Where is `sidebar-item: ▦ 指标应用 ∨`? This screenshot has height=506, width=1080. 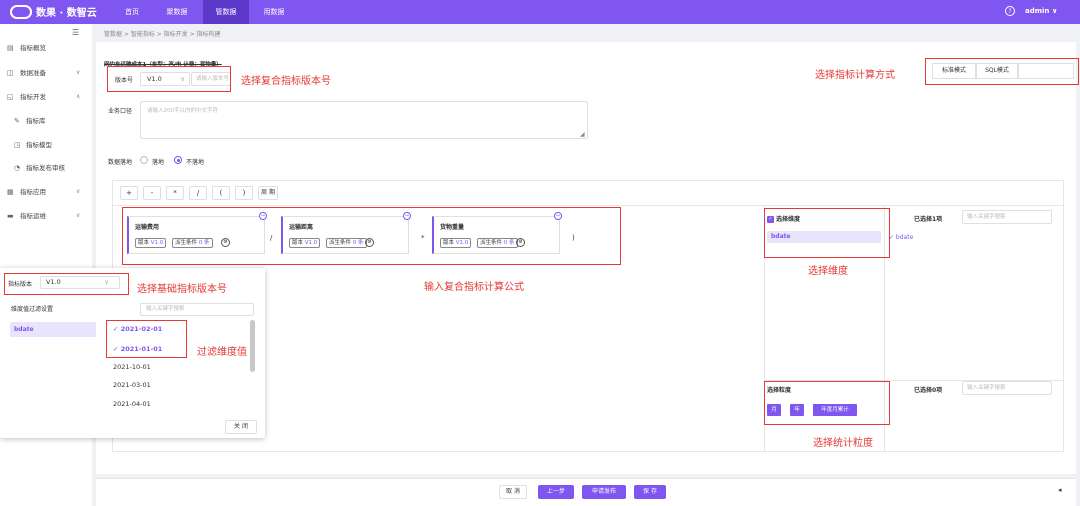
sidebar-item: ▦ 指标应用 ∨ is located at coordinates (46, 192).